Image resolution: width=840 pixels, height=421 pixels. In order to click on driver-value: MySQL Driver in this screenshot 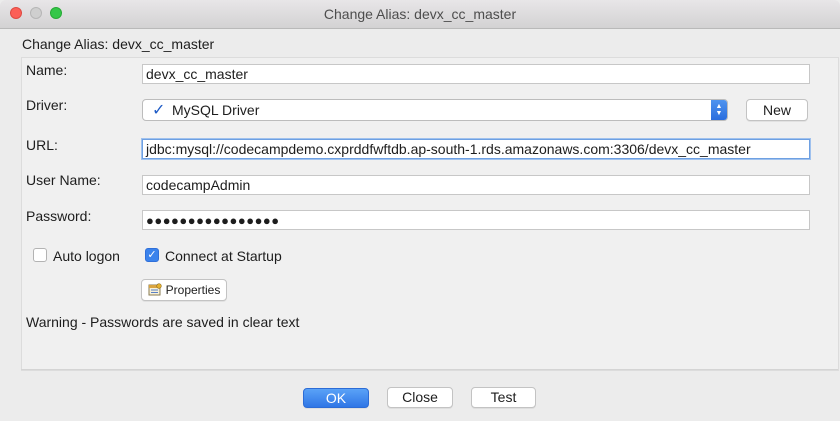, I will do `click(216, 110)`.